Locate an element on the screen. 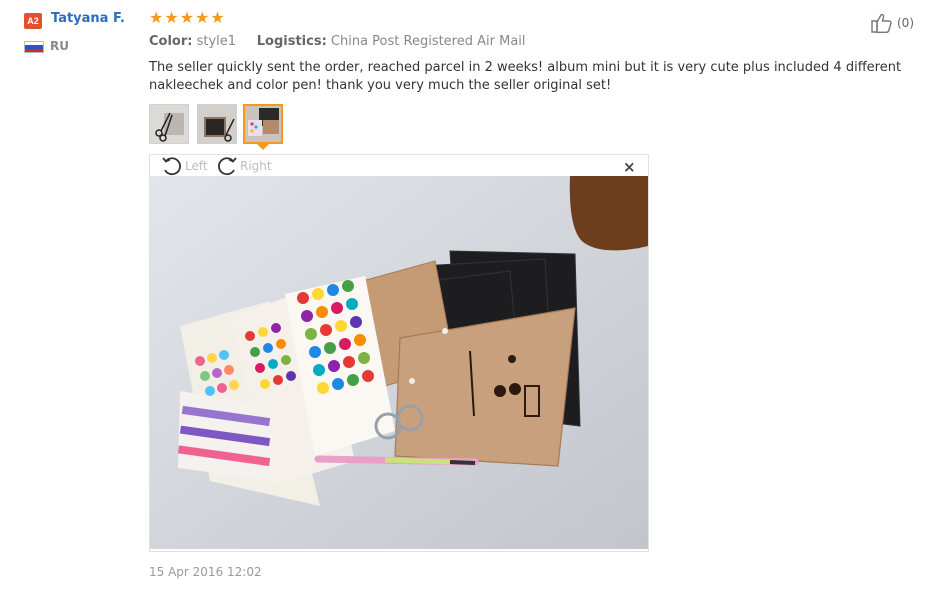  thumb-2-image is located at coordinates (217, 124).